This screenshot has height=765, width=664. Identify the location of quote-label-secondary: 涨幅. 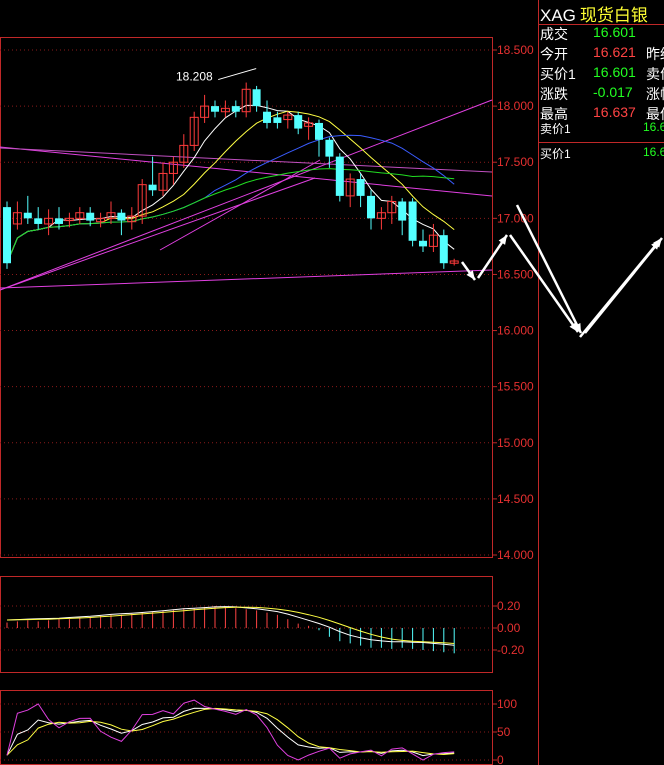
(655, 94).